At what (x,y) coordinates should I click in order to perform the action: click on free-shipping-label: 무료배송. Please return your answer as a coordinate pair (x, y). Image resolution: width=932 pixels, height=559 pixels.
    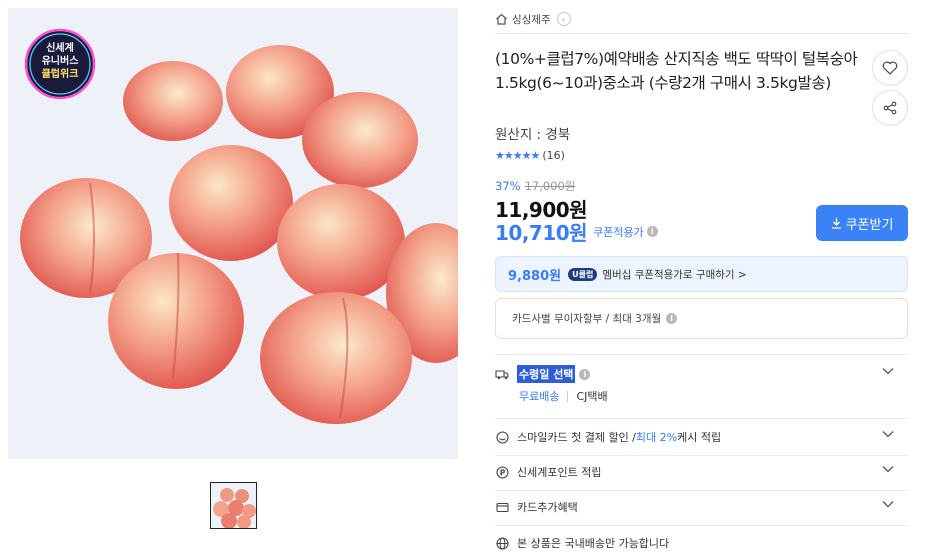
    Looking at the image, I should click on (539, 396).